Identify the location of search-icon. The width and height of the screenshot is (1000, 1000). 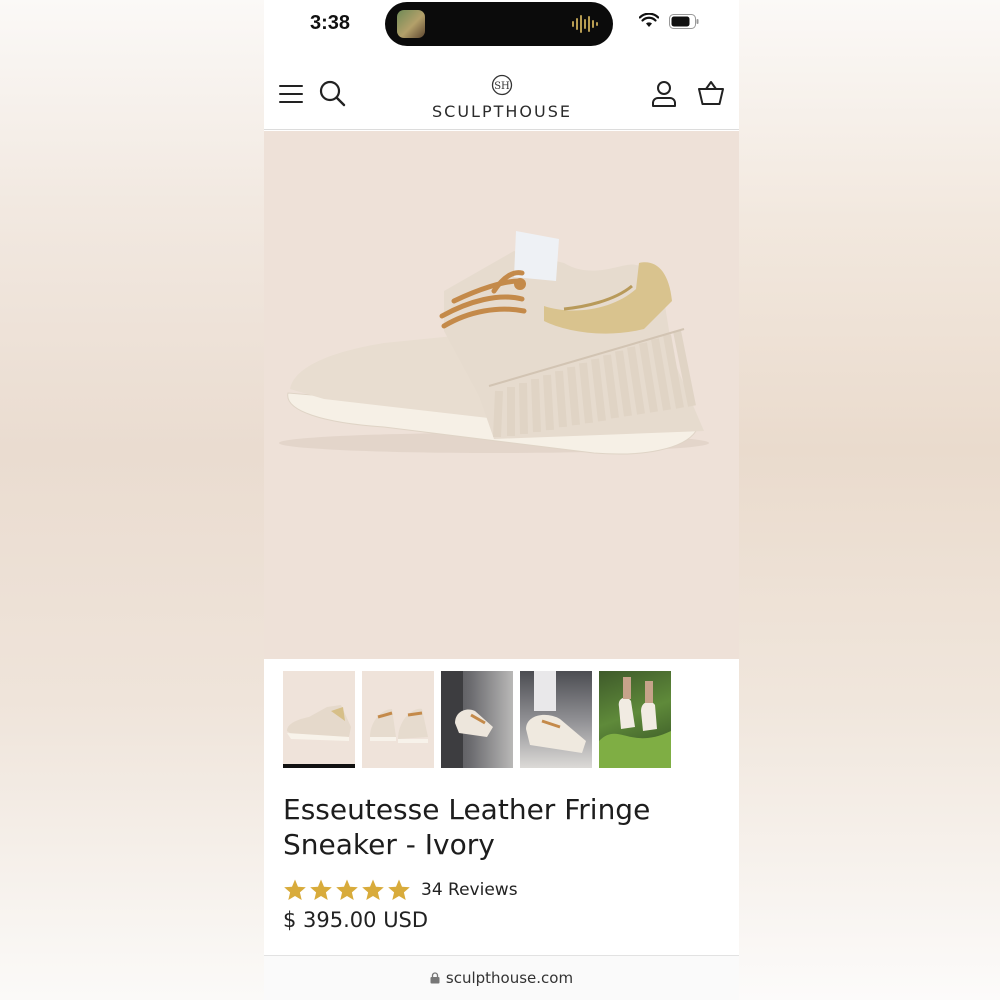
(333, 94).